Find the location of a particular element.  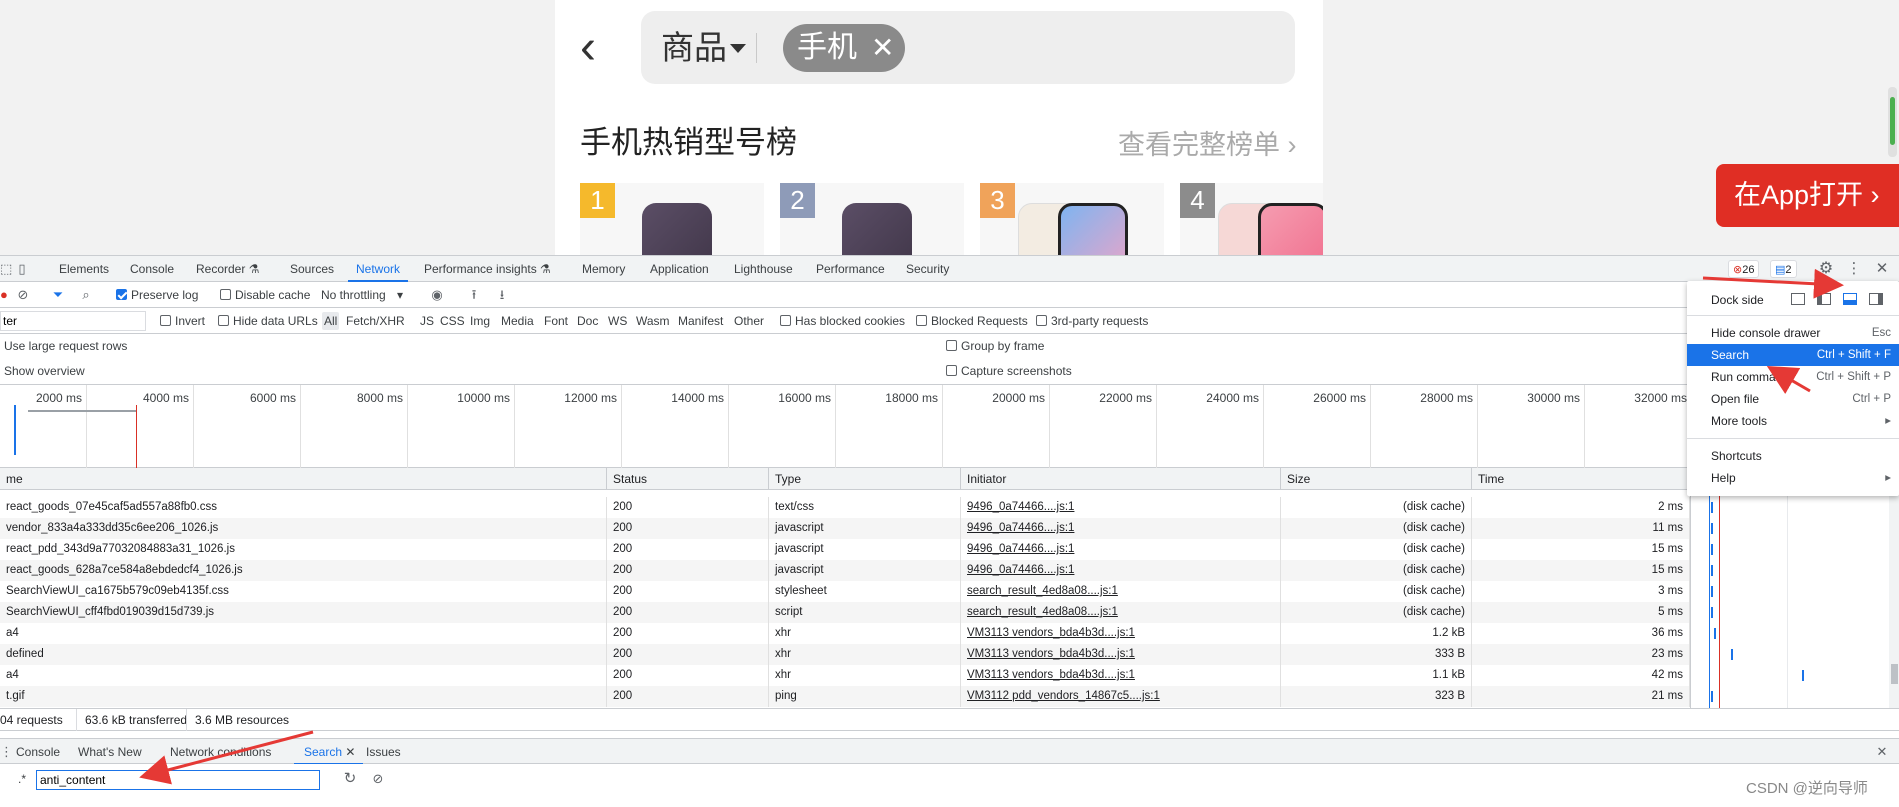

watermark: CSDN @逆向导师 is located at coordinates (1807, 788).